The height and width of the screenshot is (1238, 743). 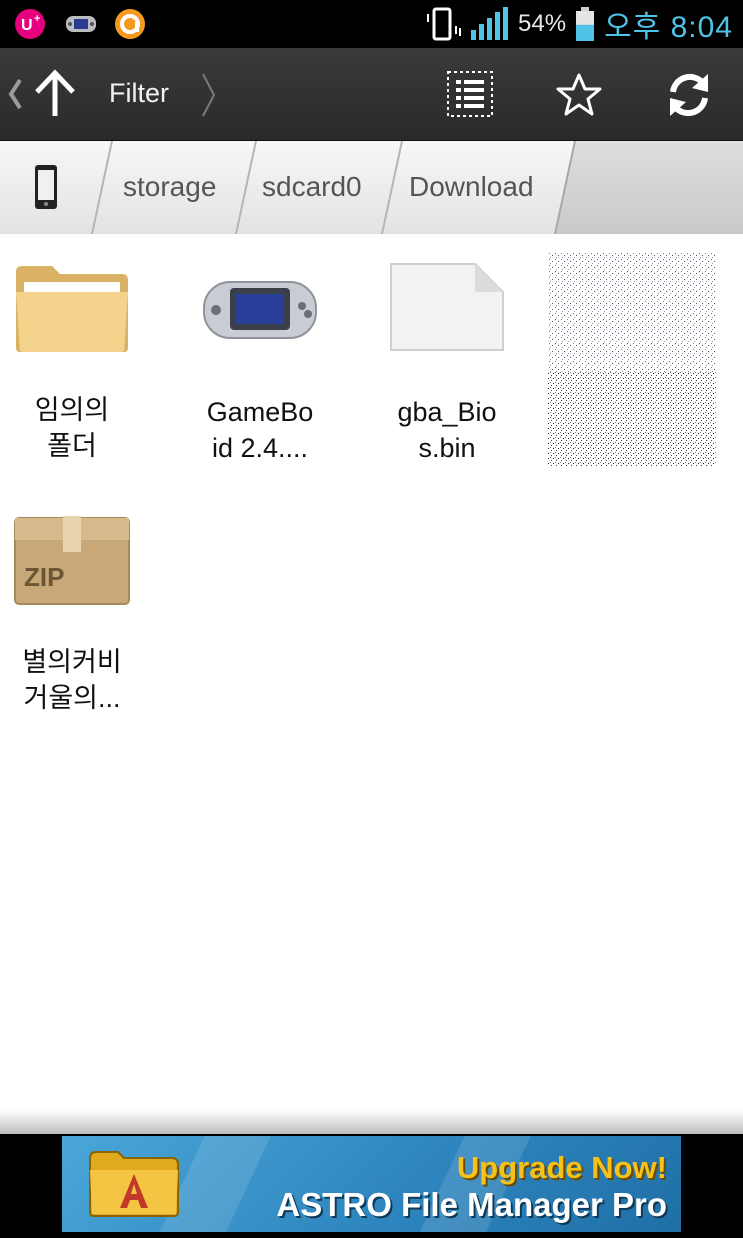 What do you see at coordinates (260, 310) in the screenshot?
I see `gameboy-app-icon` at bounding box center [260, 310].